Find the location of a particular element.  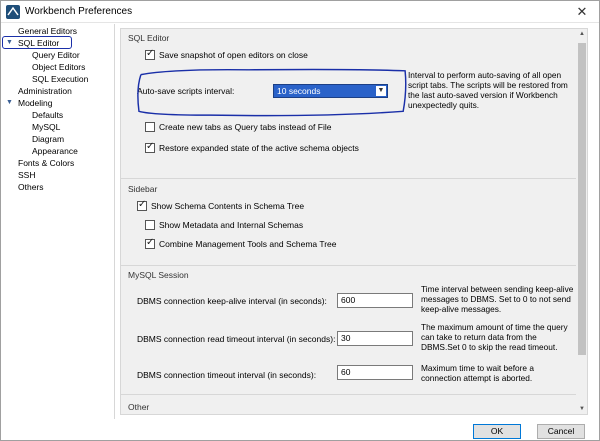

tree-item-label: Administration is located at coordinates (45, 91).